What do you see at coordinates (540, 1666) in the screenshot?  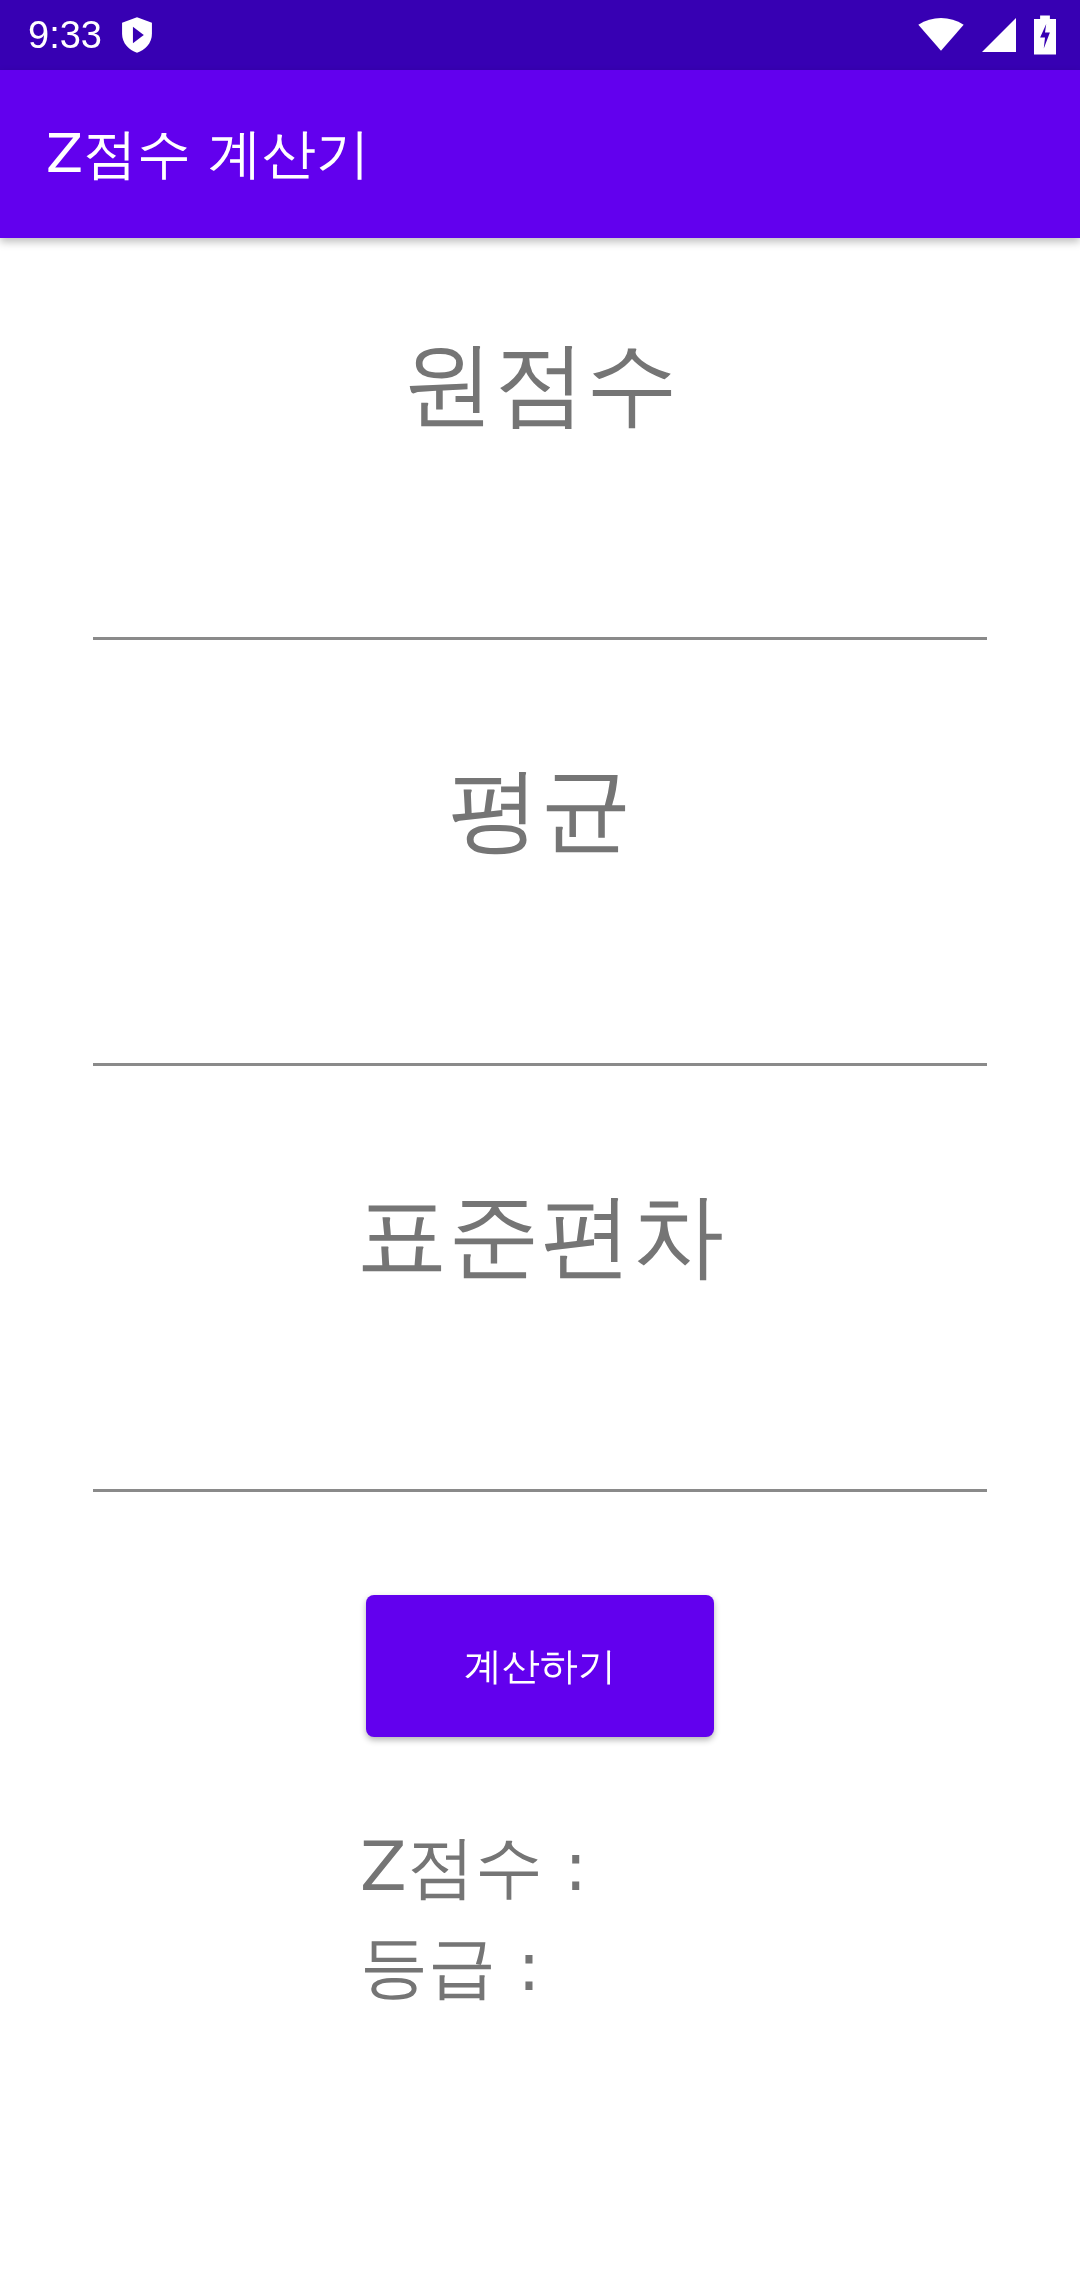 I see `calculate-button: 계산하기` at bounding box center [540, 1666].